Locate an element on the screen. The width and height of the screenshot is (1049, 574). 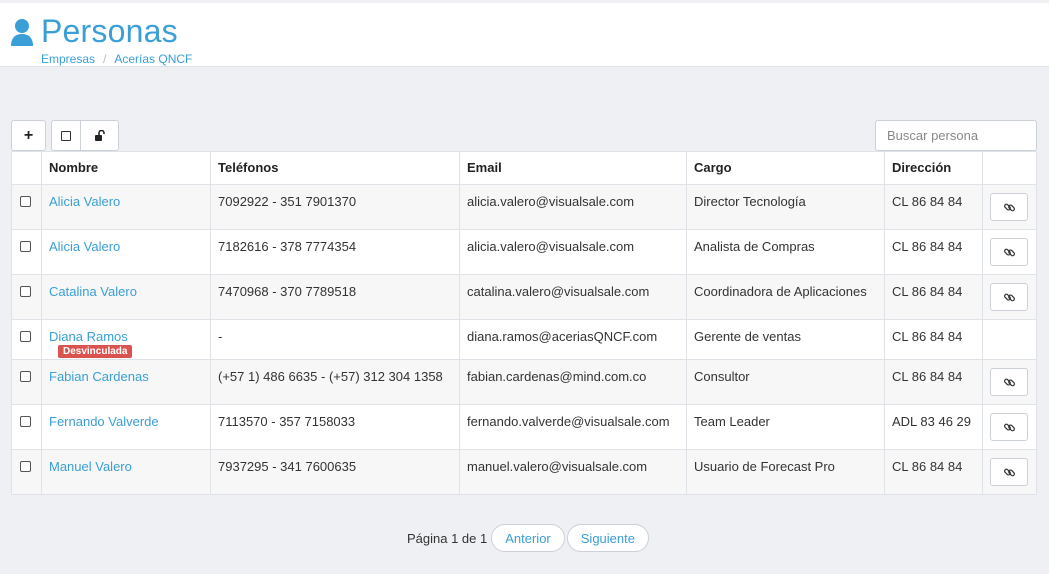
name-cell: Fernando Valverde is located at coordinates (126, 427).